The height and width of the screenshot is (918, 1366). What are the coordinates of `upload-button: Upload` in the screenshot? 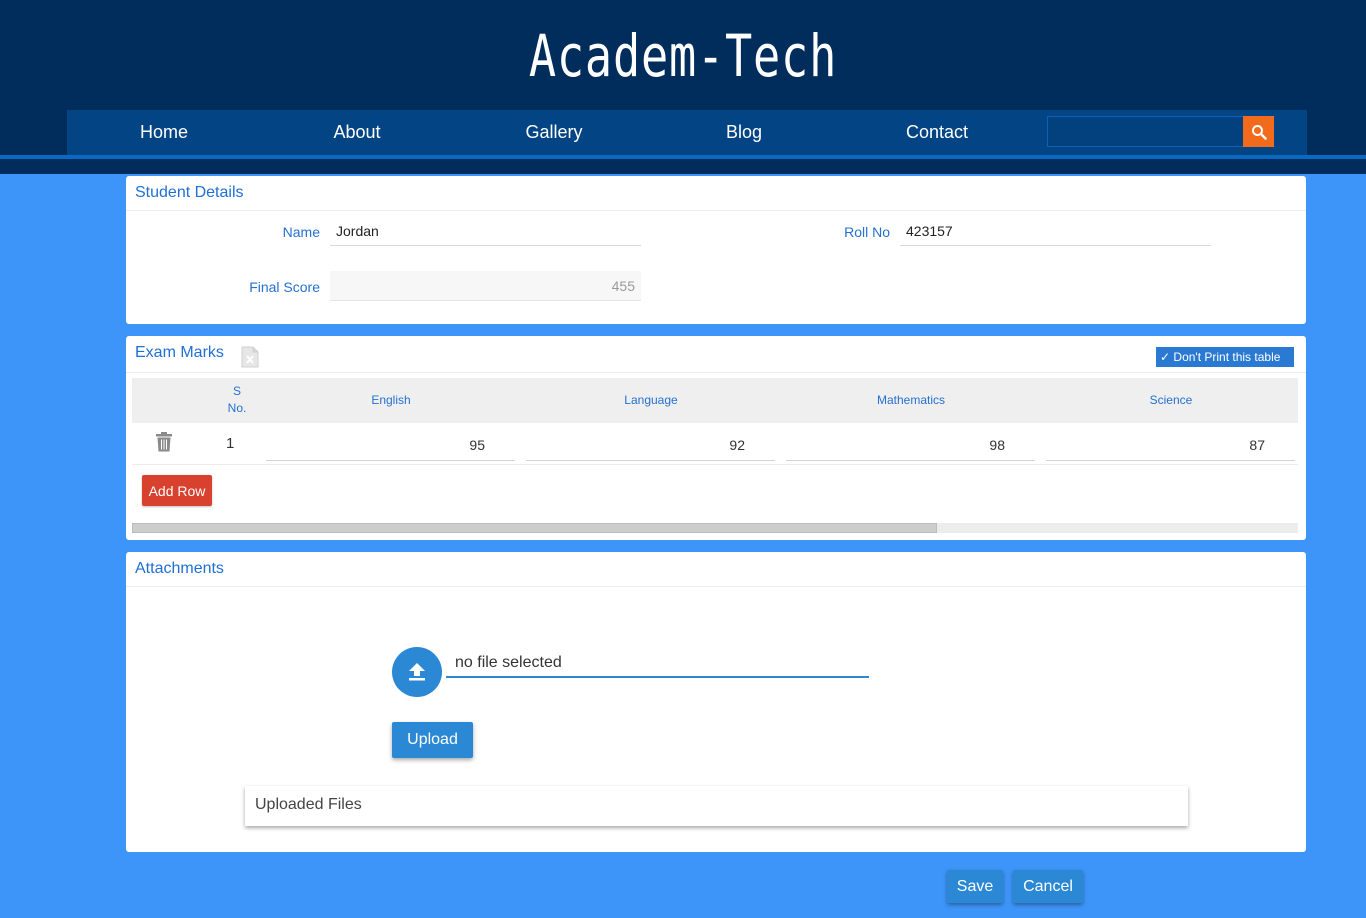 It's located at (432, 740).